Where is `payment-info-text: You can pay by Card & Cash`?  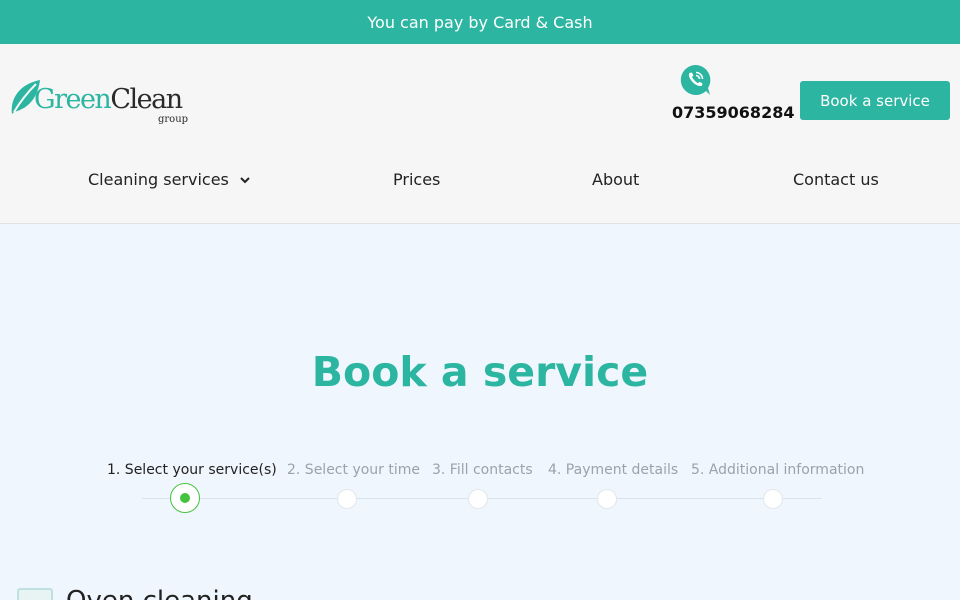
payment-info-text: You can pay by Card & Cash is located at coordinates (480, 22).